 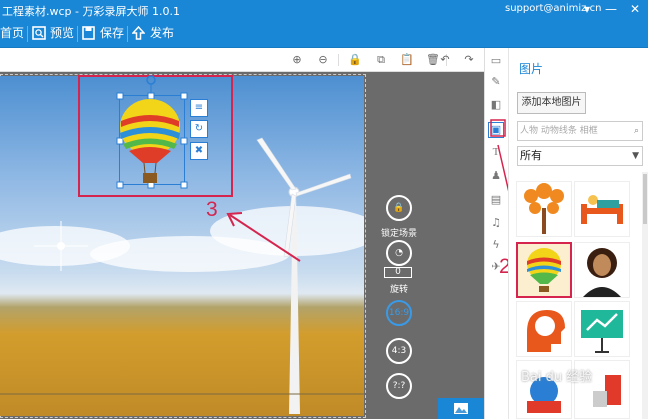 What do you see at coordinates (212, 209) in the screenshot?
I see `annotation-number-3: 3` at bounding box center [212, 209].